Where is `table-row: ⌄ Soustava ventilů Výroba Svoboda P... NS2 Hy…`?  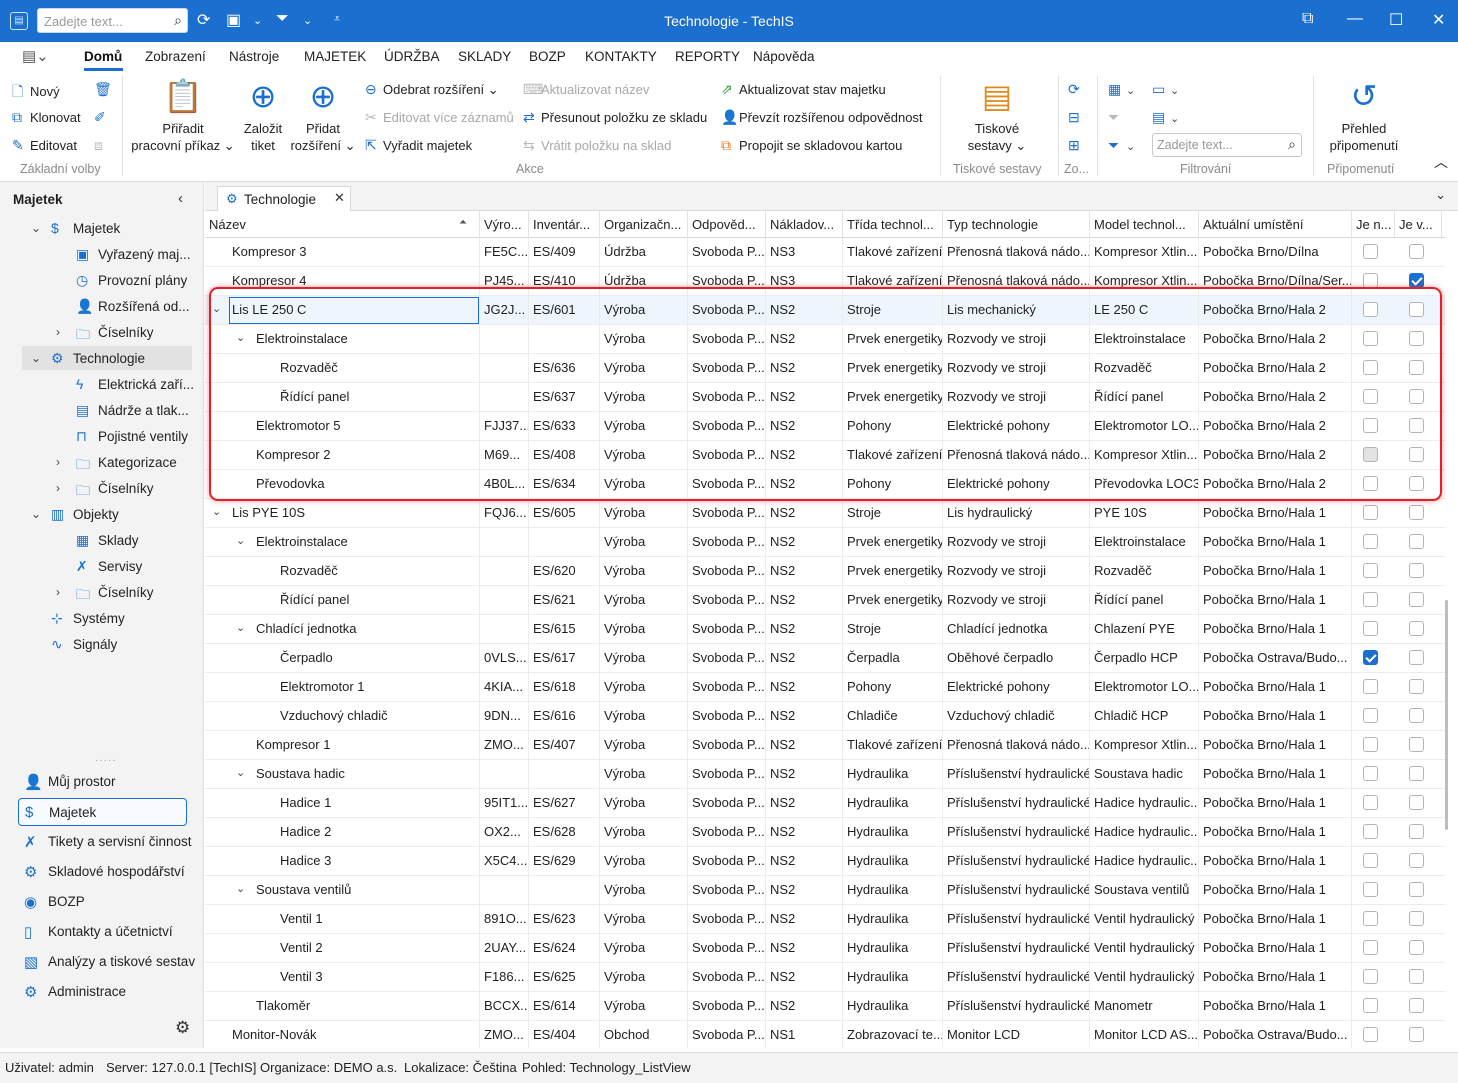 table-row: ⌄ Soustava ventilů Výroba Svoboda P... NS2 Hy… is located at coordinates (825, 890).